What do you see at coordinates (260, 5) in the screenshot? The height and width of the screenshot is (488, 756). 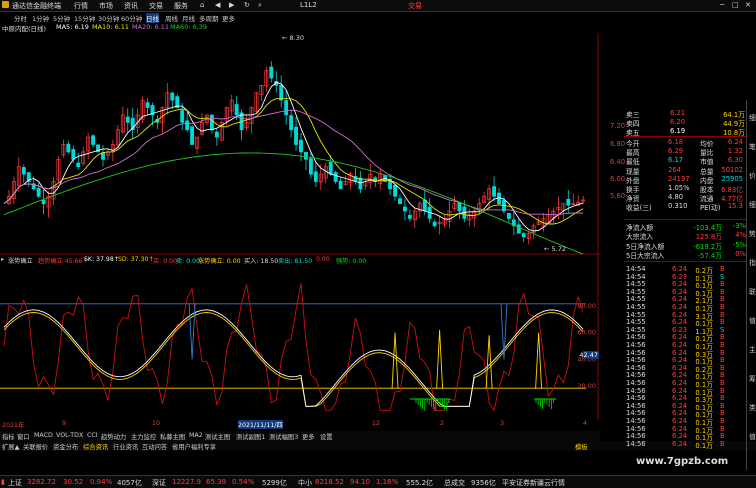 I see `search-icon: ⌕` at bounding box center [260, 5].